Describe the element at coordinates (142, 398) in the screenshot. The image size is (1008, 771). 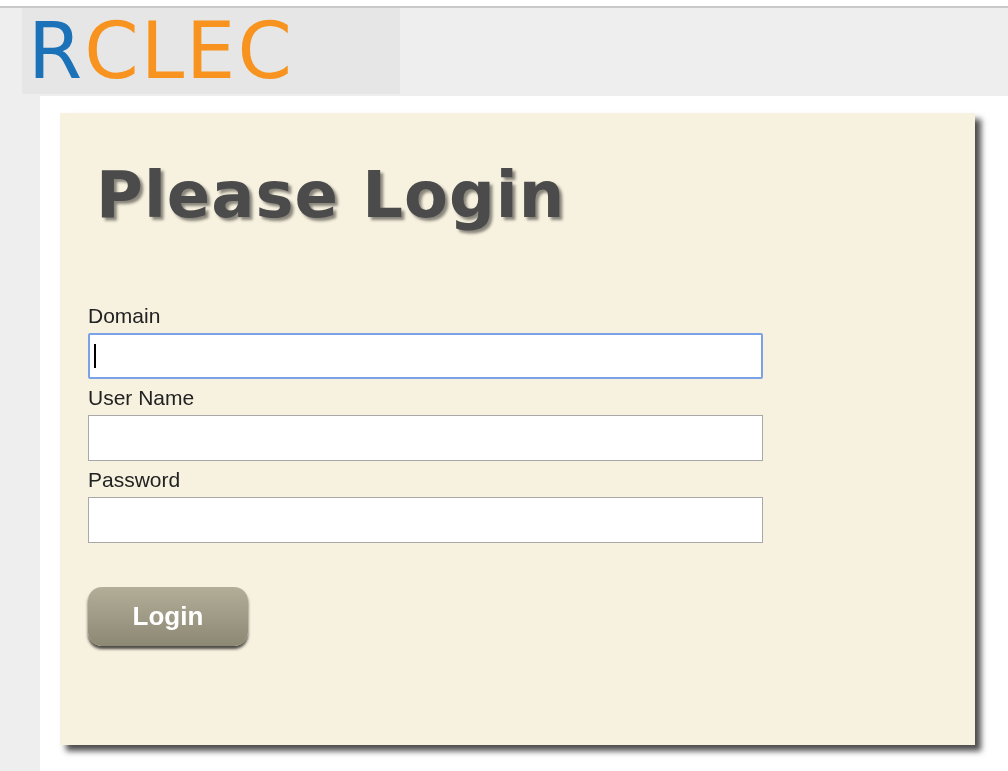
I see `field-label: User Name` at that location.